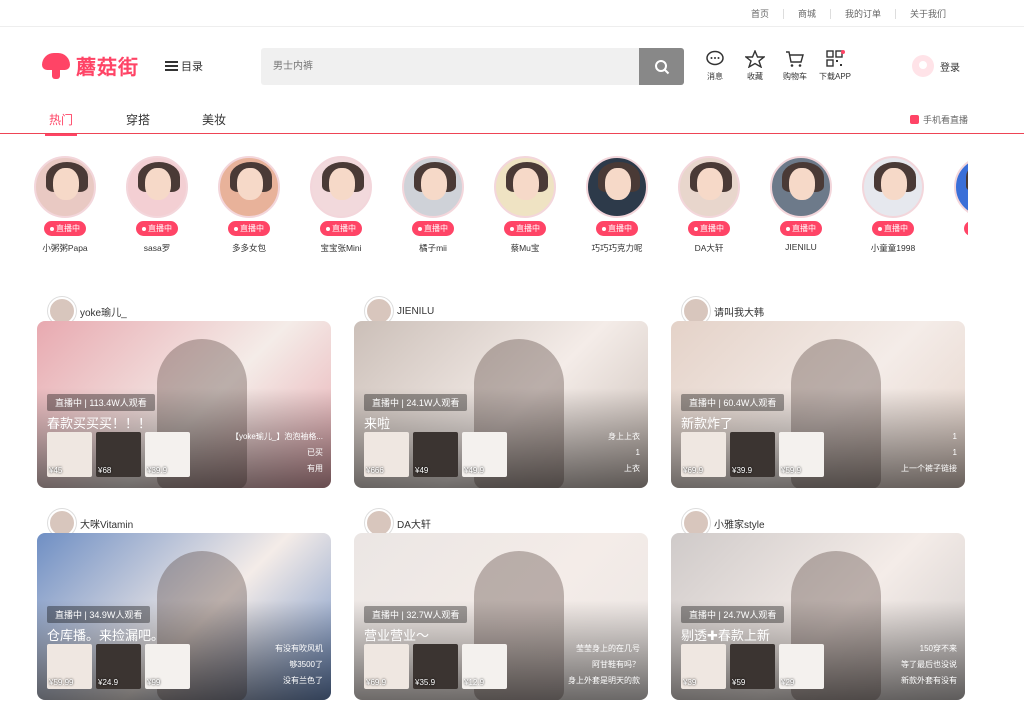  What do you see at coordinates (386, 454) in the screenshot?
I see `product-thumb: ¥666` at bounding box center [386, 454].